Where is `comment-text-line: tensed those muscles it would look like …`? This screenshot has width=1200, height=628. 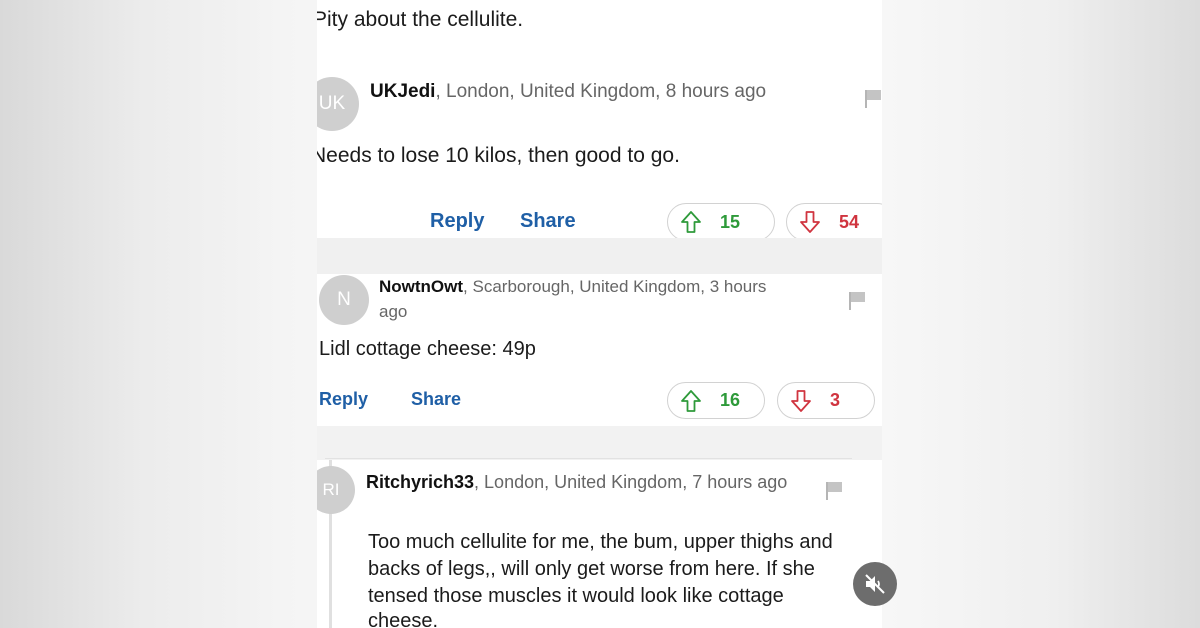 comment-text-line: tensed those muscles it would look like … is located at coordinates (576, 596).